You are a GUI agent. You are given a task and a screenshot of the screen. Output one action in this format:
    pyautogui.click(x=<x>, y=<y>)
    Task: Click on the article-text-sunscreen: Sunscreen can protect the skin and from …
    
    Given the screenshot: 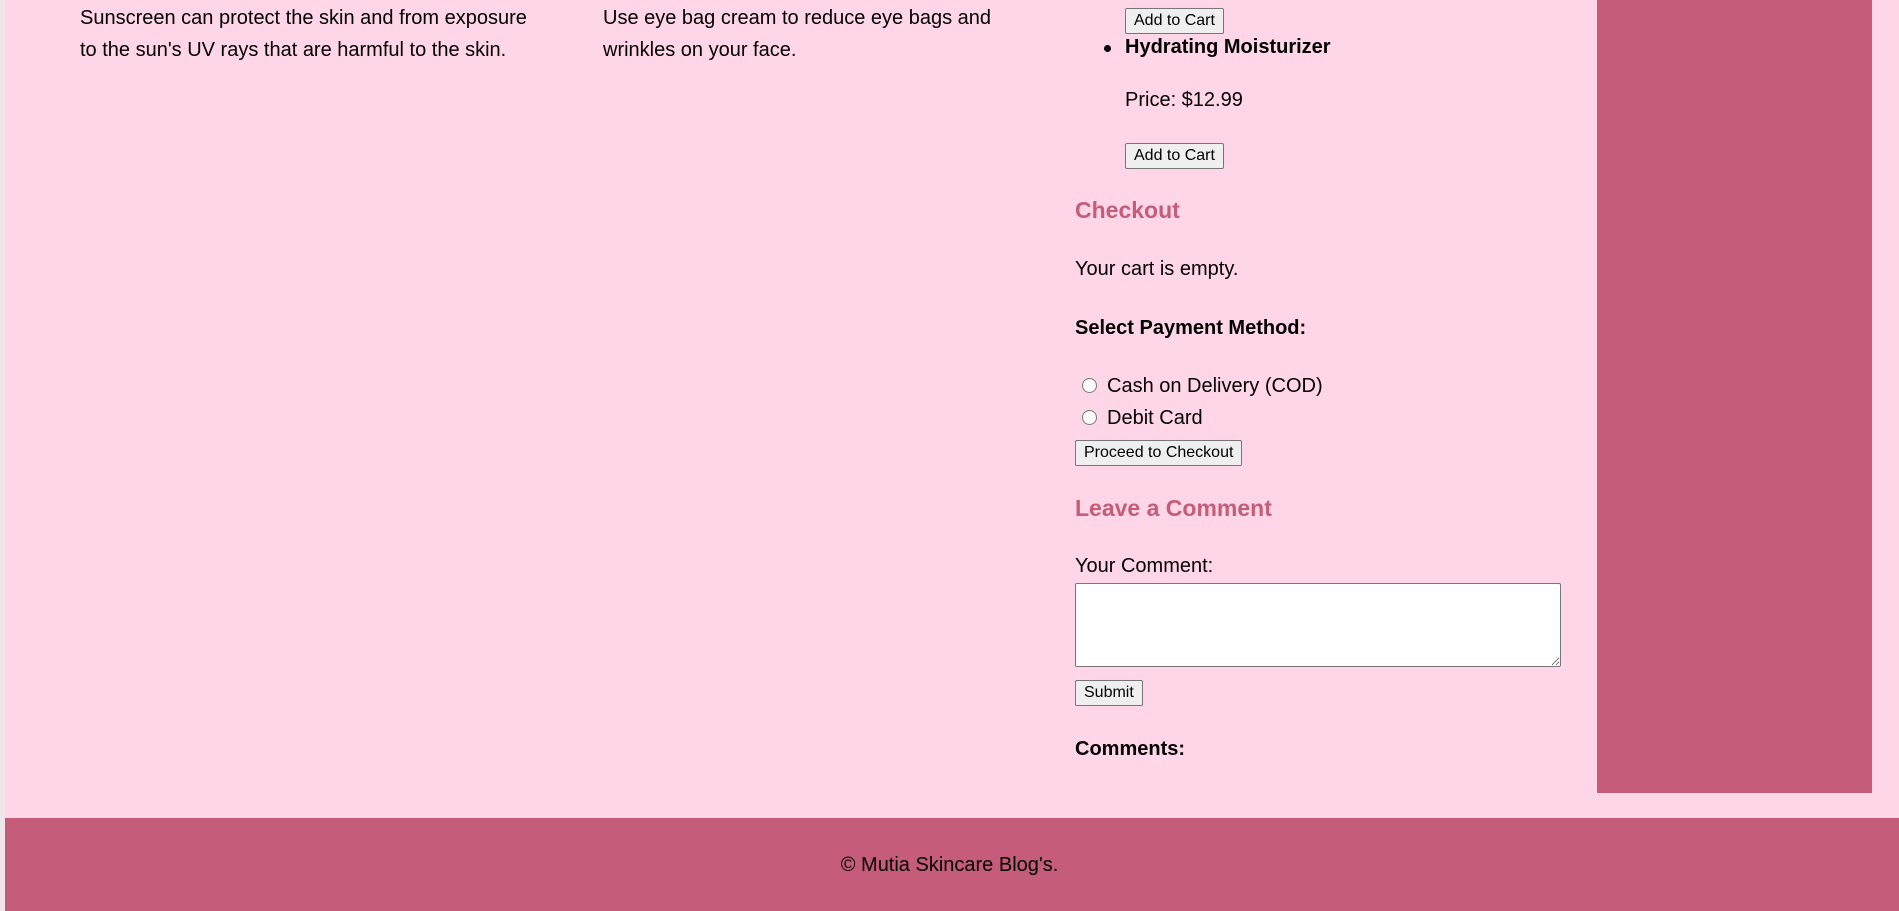 What is the action you would take?
    pyautogui.click(x=303, y=34)
    